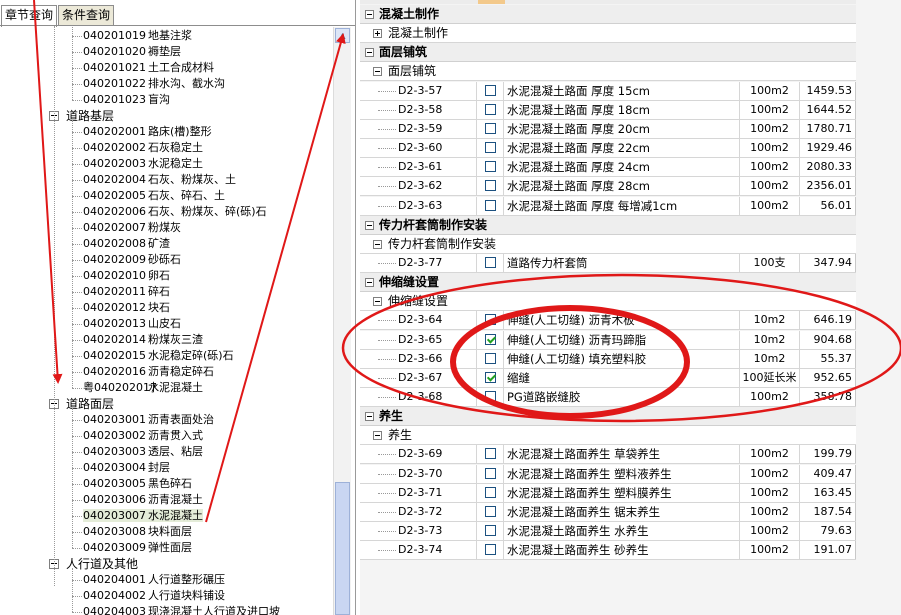  What do you see at coordinates (86, 15) in the screenshot?
I see `tab-condition-query: 条件查询` at bounding box center [86, 15].